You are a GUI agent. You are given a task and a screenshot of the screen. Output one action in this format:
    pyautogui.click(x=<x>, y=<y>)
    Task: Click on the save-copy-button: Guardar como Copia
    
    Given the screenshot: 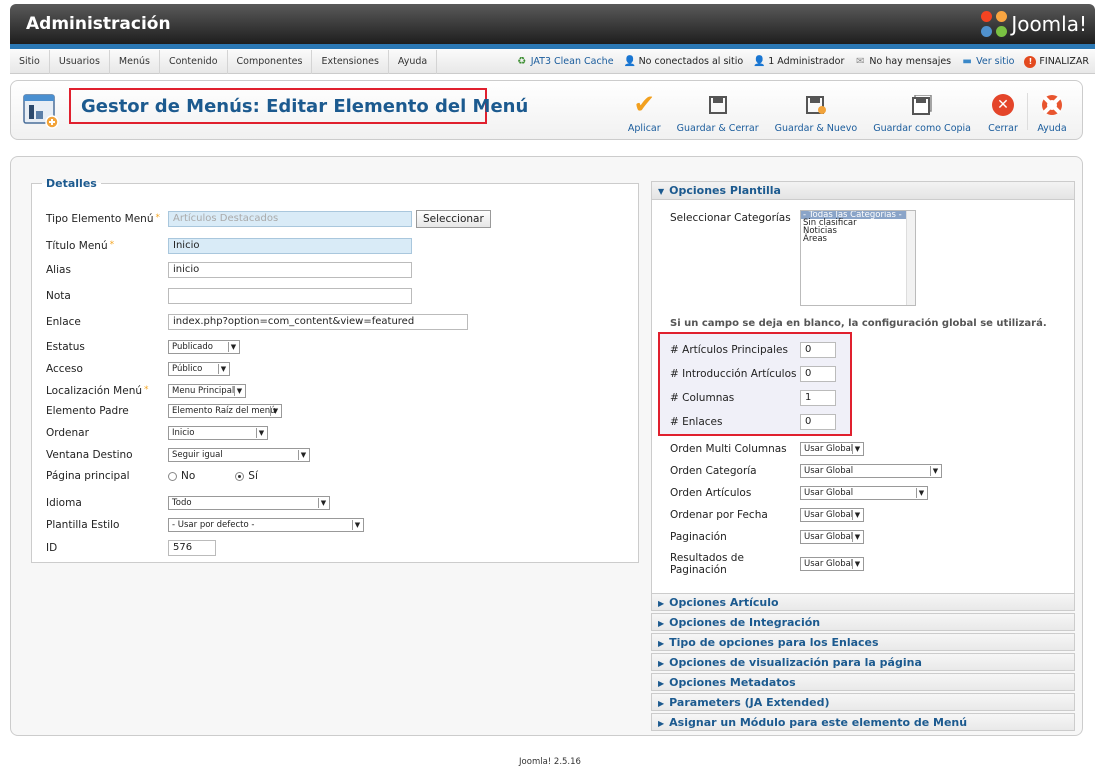 What is the action you would take?
    pyautogui.click(x=922, y=111)
    